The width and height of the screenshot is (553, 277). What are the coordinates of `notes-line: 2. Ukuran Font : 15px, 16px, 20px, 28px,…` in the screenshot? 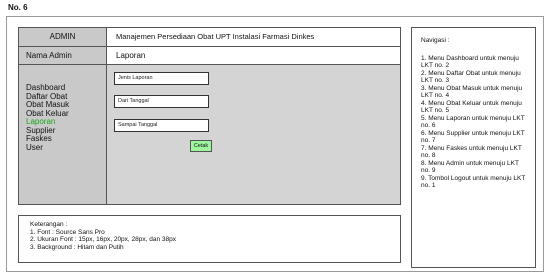 It's located at (103, 239).